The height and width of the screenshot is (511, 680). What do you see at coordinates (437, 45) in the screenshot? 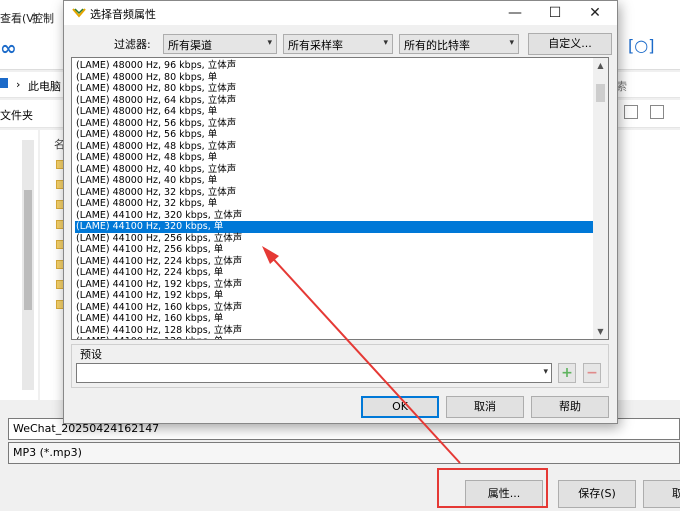
I see `bitrate-value: 所有的比特率` at bounding box center [437, 45].